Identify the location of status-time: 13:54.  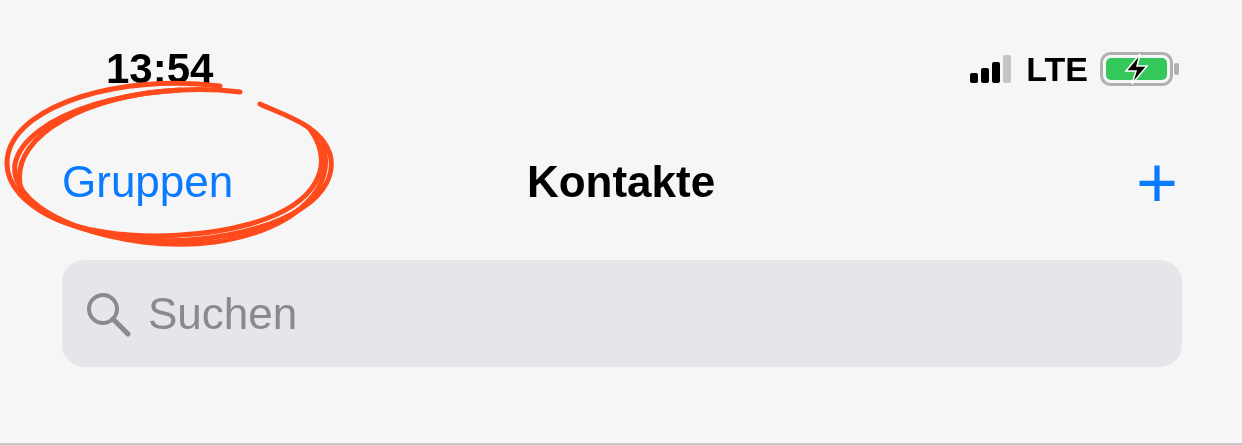
(160, 69).